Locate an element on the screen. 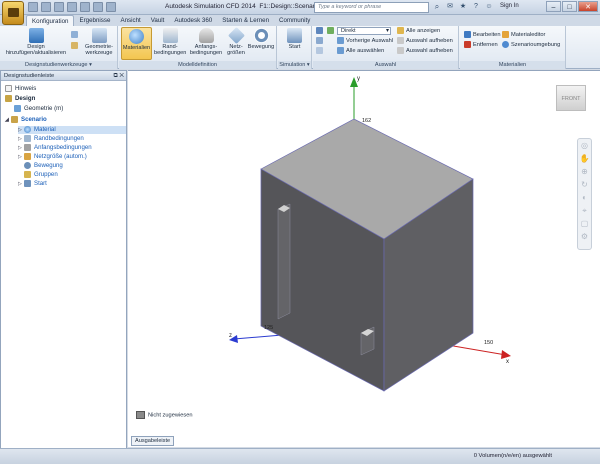 The width and height of the screenshot is (600, 464). start-label: Start is located at coordinates (294, 47).